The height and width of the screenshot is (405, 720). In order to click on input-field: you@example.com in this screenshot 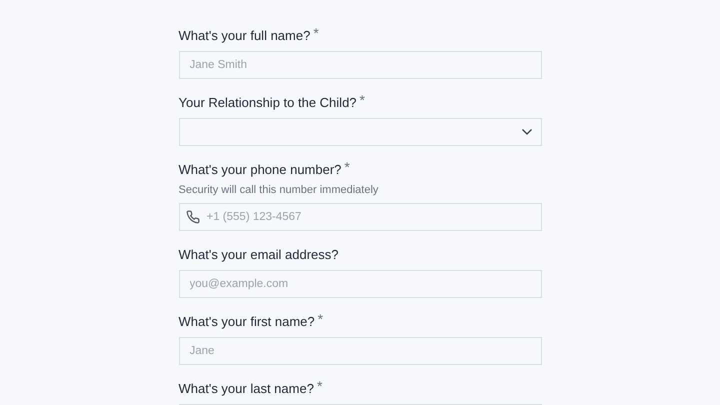, I will do `click(360, 284)`.